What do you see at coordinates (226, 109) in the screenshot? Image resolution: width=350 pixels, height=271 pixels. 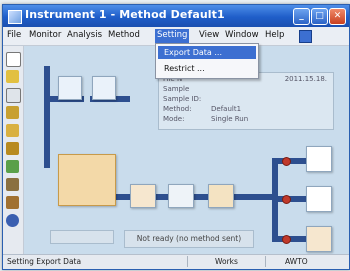 I see `method-value: Default1` at bounding box center [226, 109].